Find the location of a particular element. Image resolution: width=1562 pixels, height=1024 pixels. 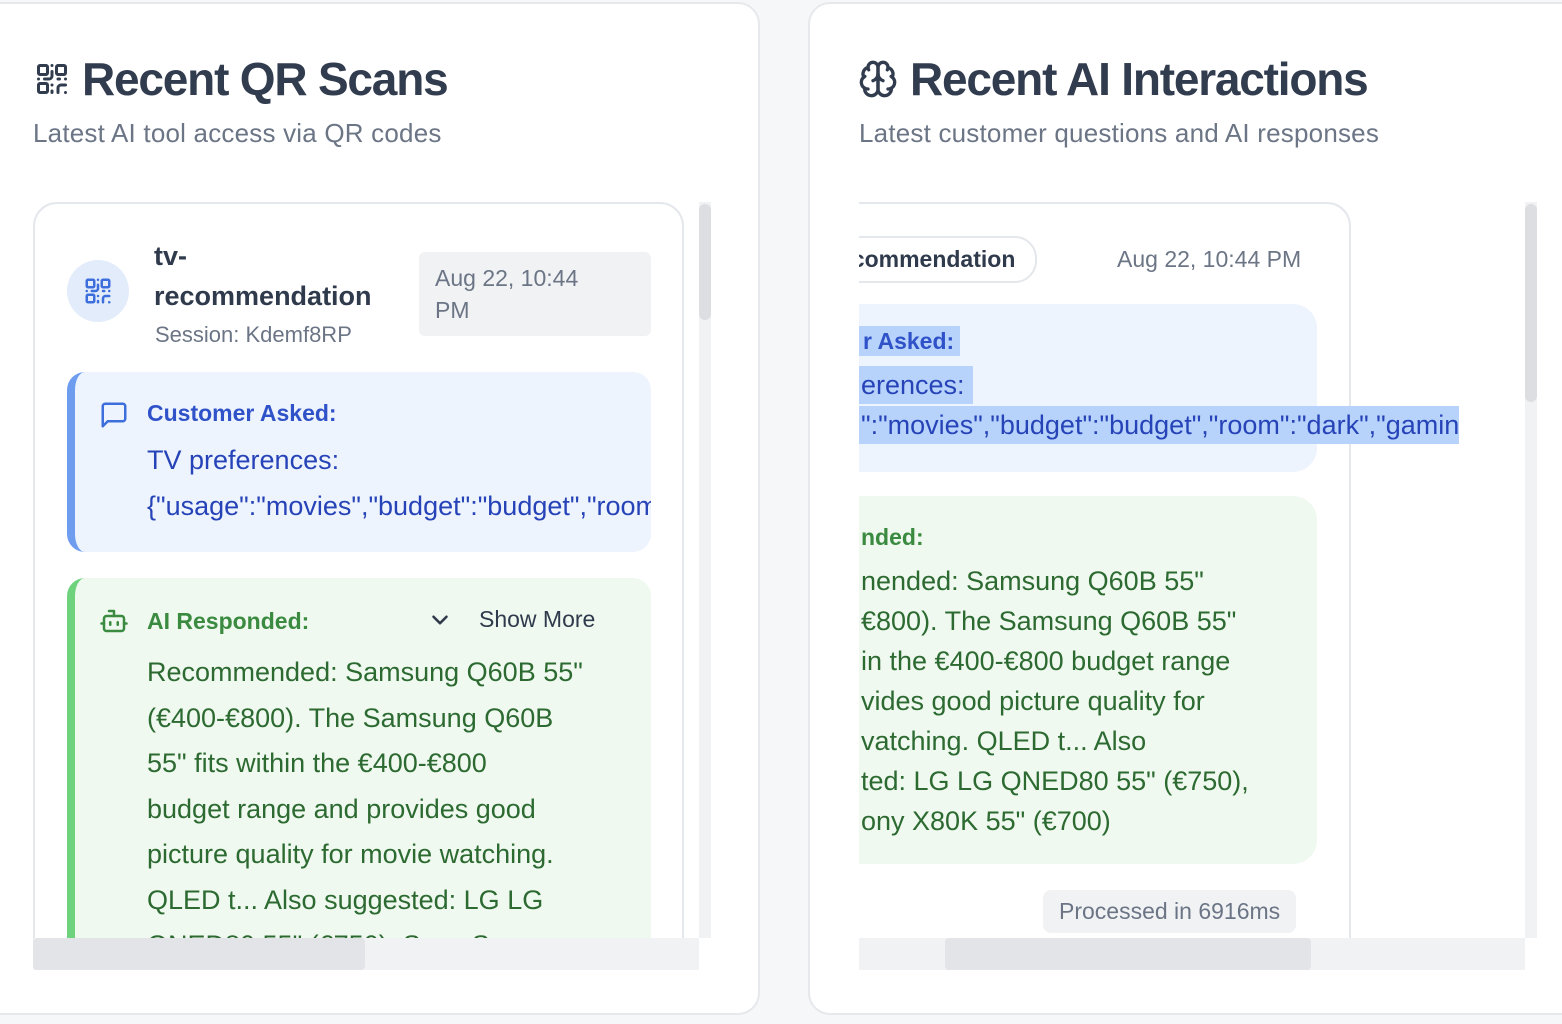

show-more-button: Show More is located at coordinates (511, 619).